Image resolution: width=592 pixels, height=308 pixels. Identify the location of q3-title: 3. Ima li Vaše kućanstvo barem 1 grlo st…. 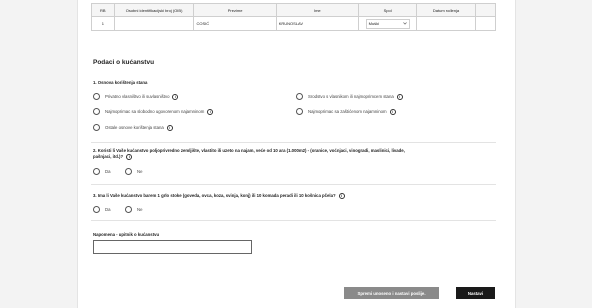
(214, 195).